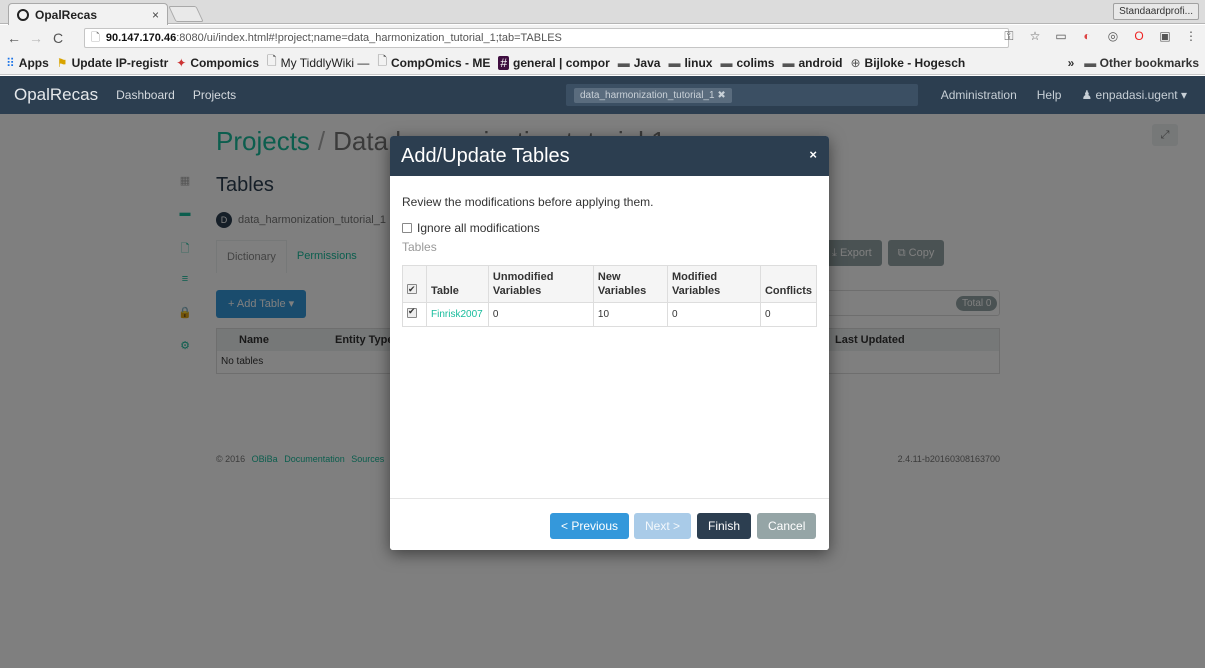 The width and height of the screenshot is (1205, 668). I want to click on modal-header: Add/Update Tables ×, so click(609, 156).